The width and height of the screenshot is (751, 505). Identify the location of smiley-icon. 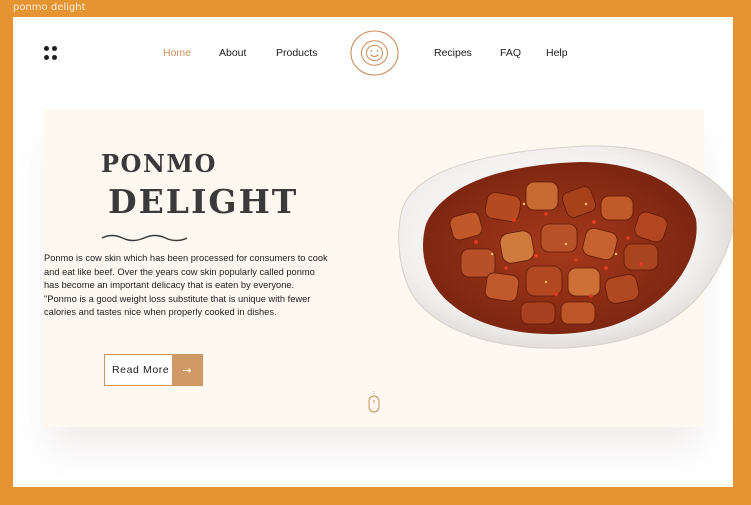
(374, 53).